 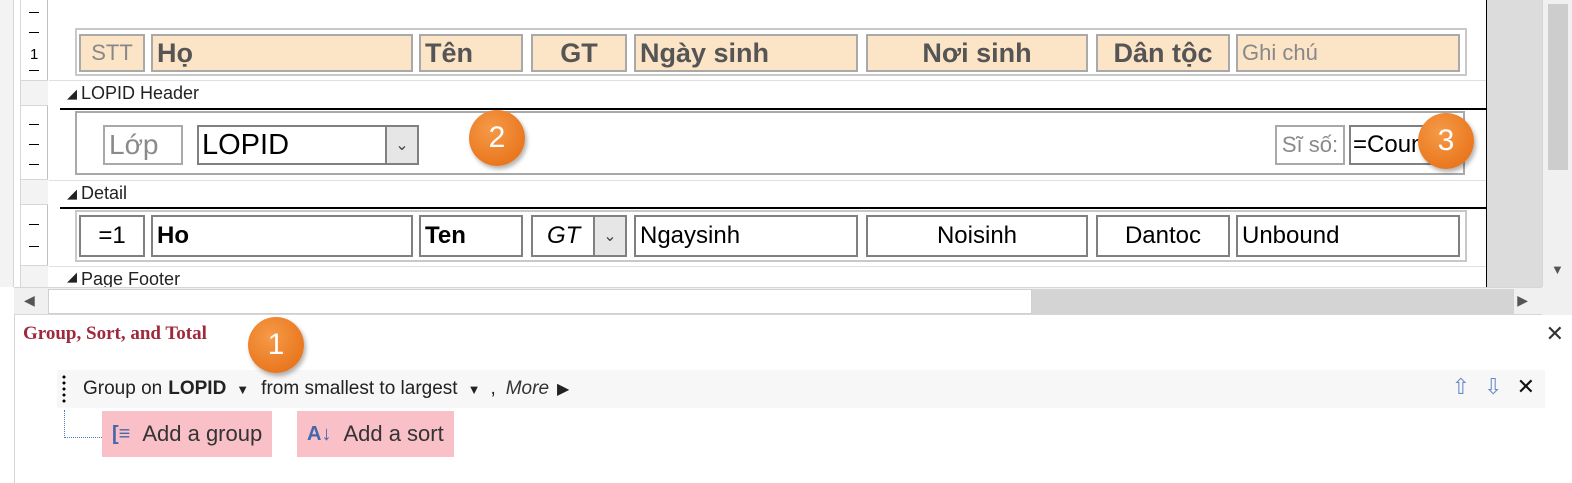 I want to click on section-selector-detail, so click(x=34, y=192).